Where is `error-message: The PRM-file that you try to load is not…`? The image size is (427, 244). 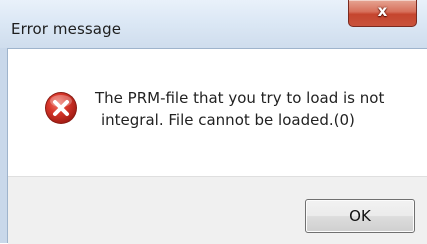
error-message: The PRM-file that you try to load is not… is located at coordinates (255, 109).